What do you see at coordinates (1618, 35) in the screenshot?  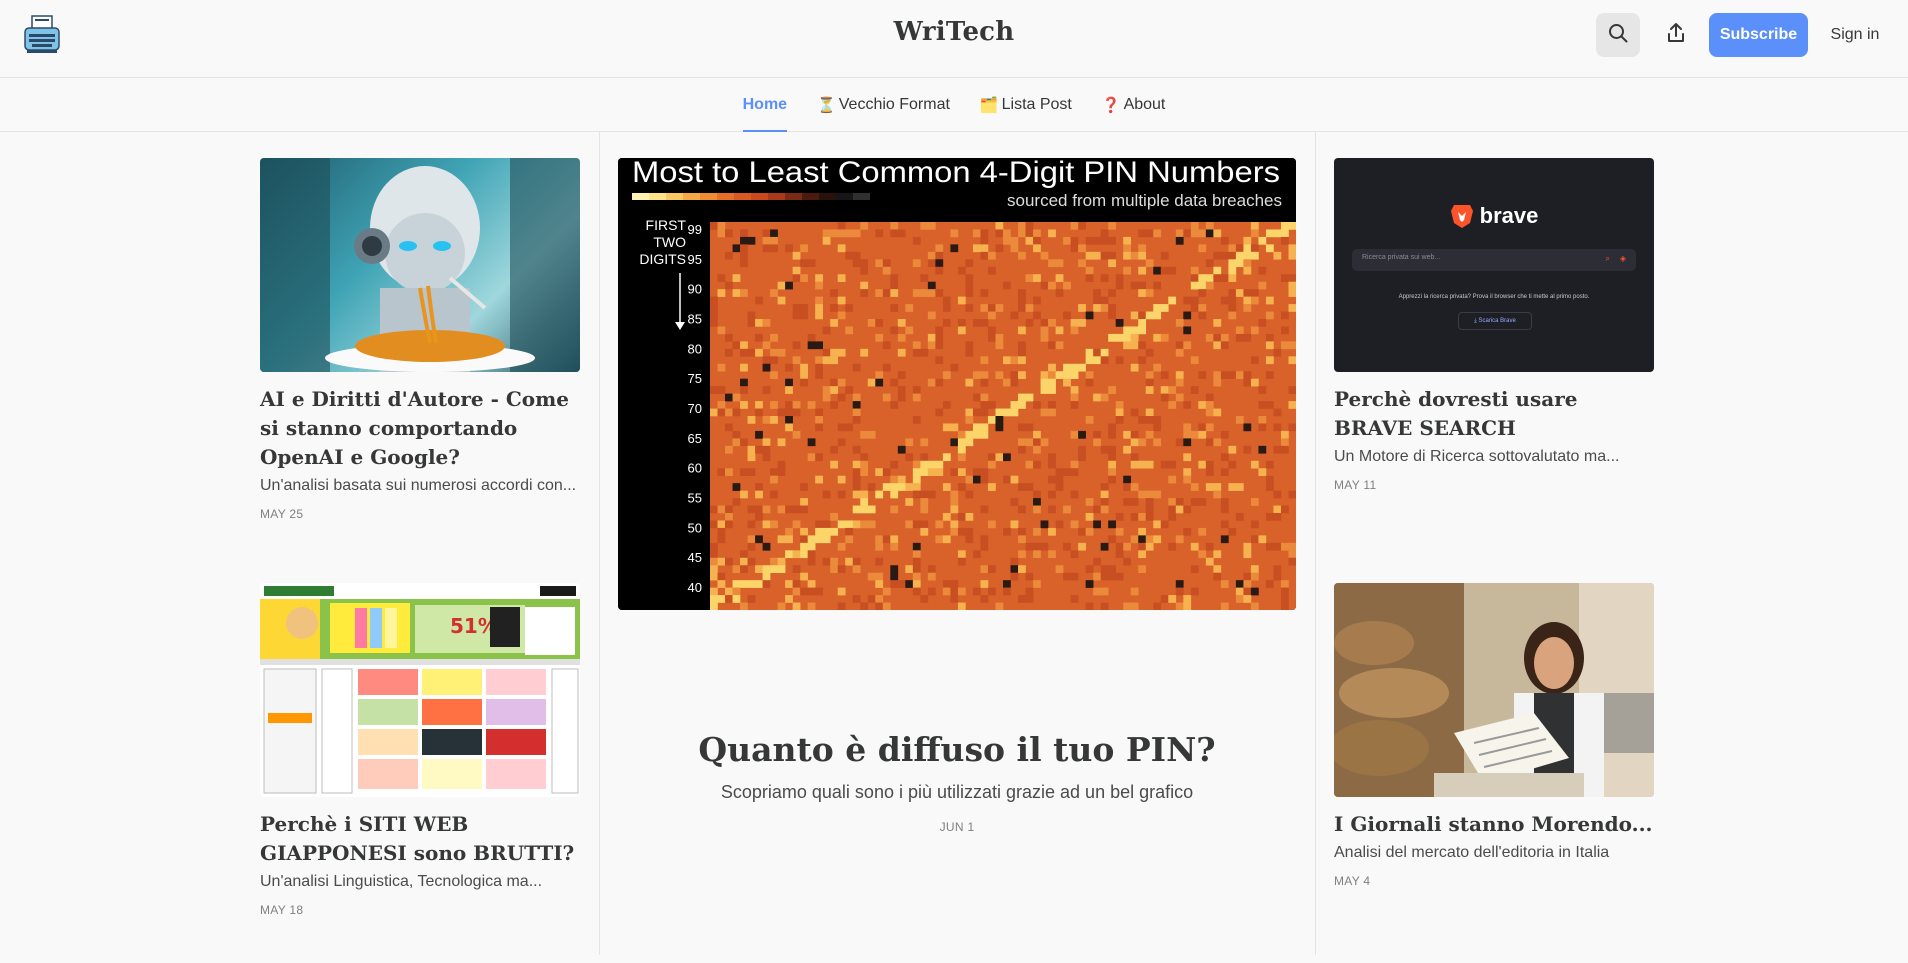 I see `search-button` at bounding box center [1618, 35].